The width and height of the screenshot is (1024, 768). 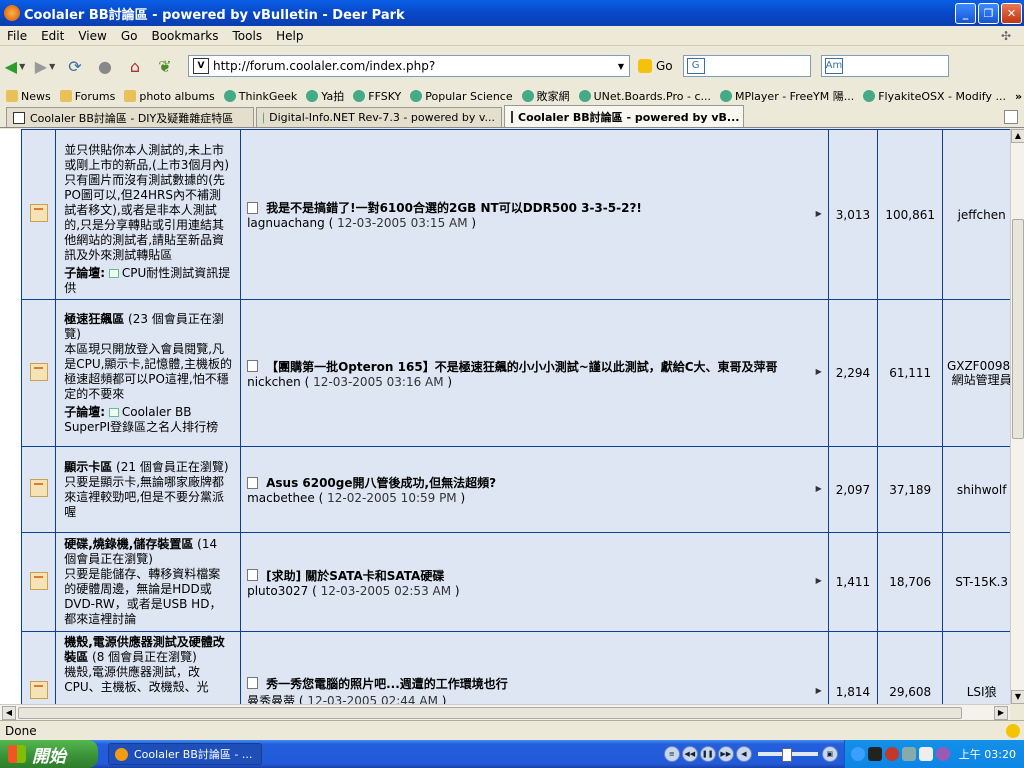 I want to click on media-previous-icon: ◀◀, so click(x=689, y=754).